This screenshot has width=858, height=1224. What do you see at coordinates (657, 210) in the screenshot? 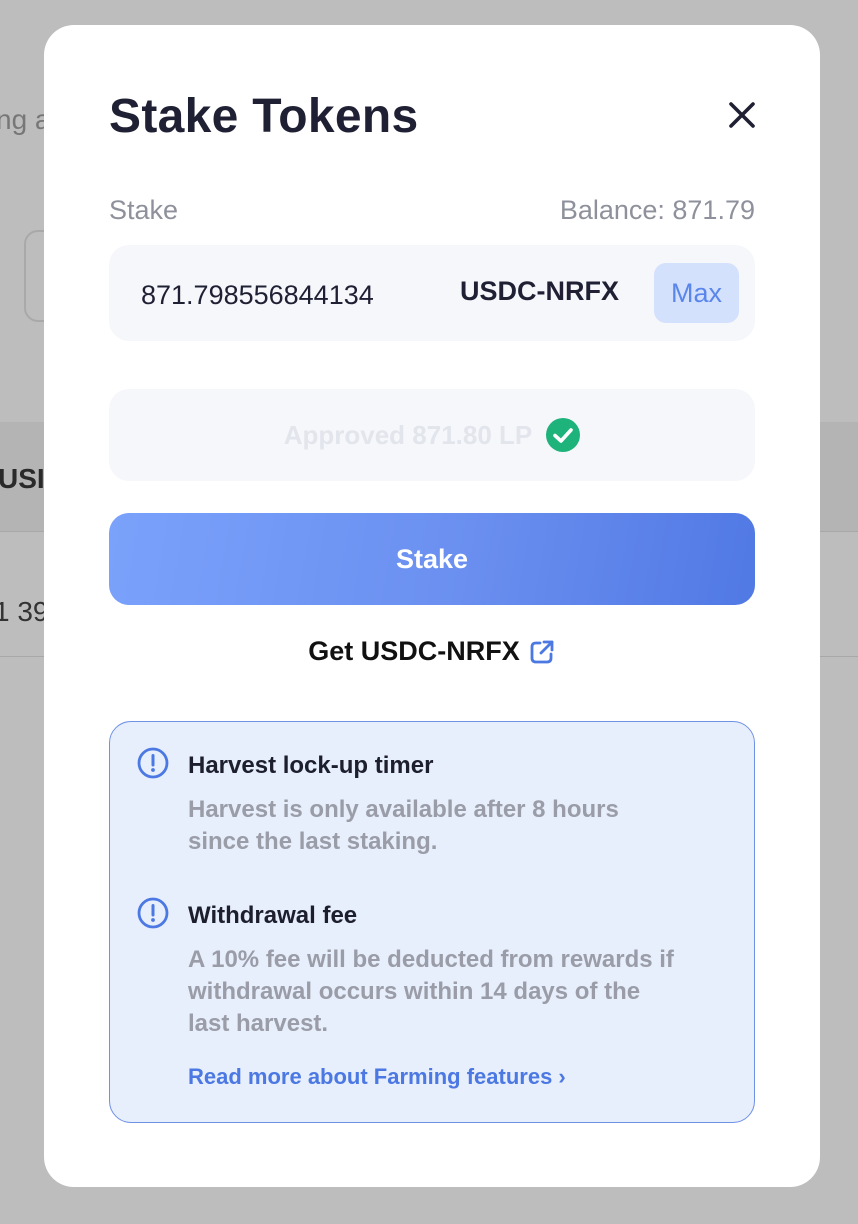
I see `balance-text: Balance: 871.79` at bounding box center [657, 210].